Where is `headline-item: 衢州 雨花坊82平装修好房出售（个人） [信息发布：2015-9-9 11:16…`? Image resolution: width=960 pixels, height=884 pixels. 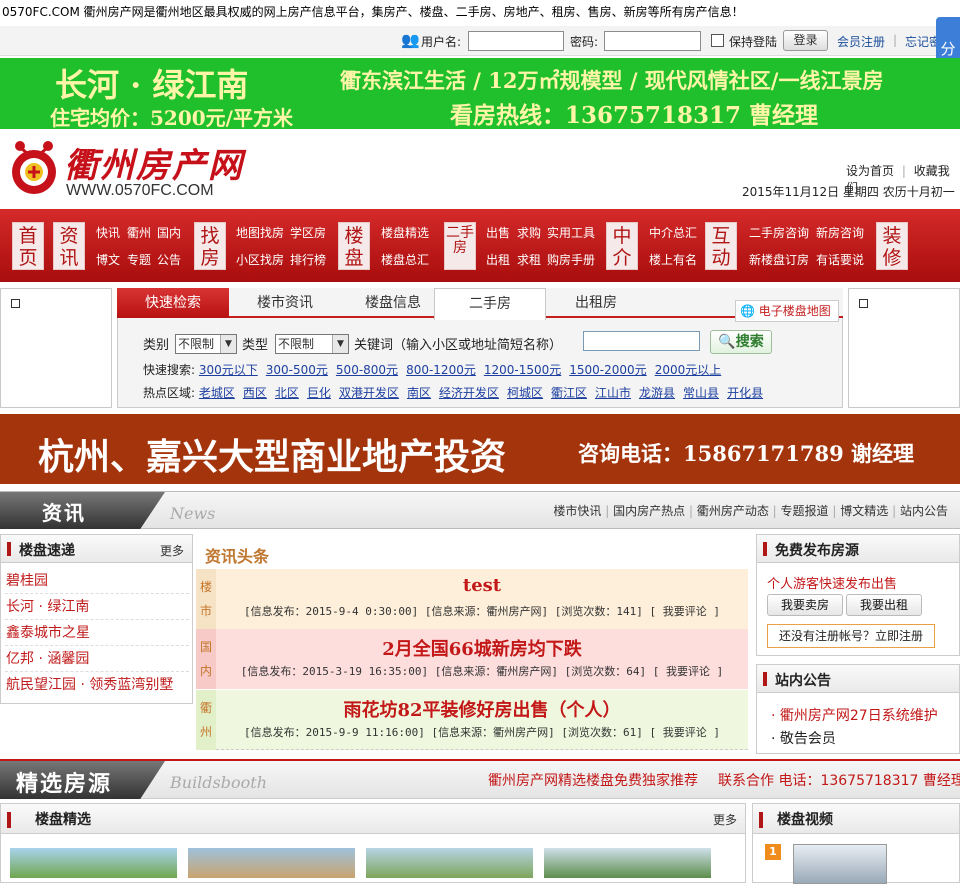 headline-item: 衢州 雨花坊82平装修好房出售（个人） [信息发布：2015-9-9 11:16… is located at coordinates (472, 720).